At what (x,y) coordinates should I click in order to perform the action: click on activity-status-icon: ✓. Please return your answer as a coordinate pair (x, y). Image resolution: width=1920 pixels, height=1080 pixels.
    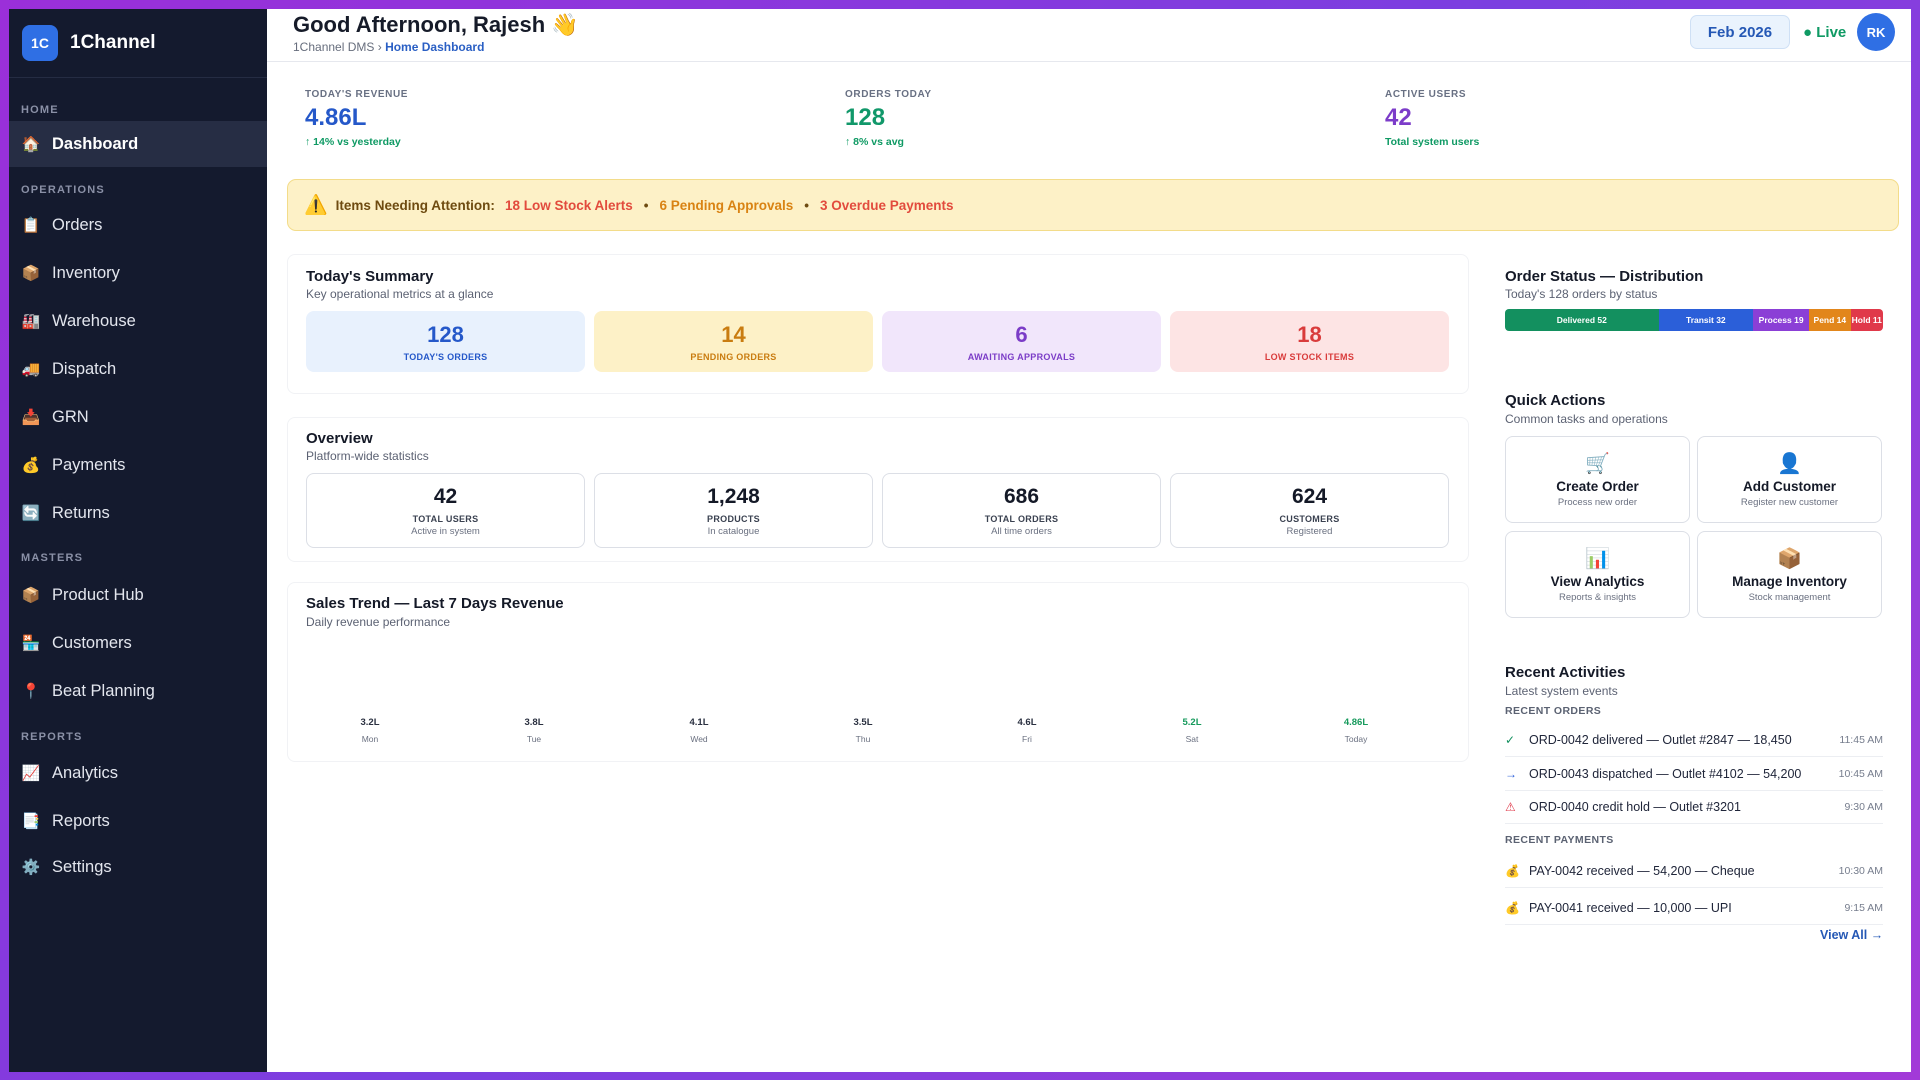
    Looking at the image, I should click on (1510, 740).